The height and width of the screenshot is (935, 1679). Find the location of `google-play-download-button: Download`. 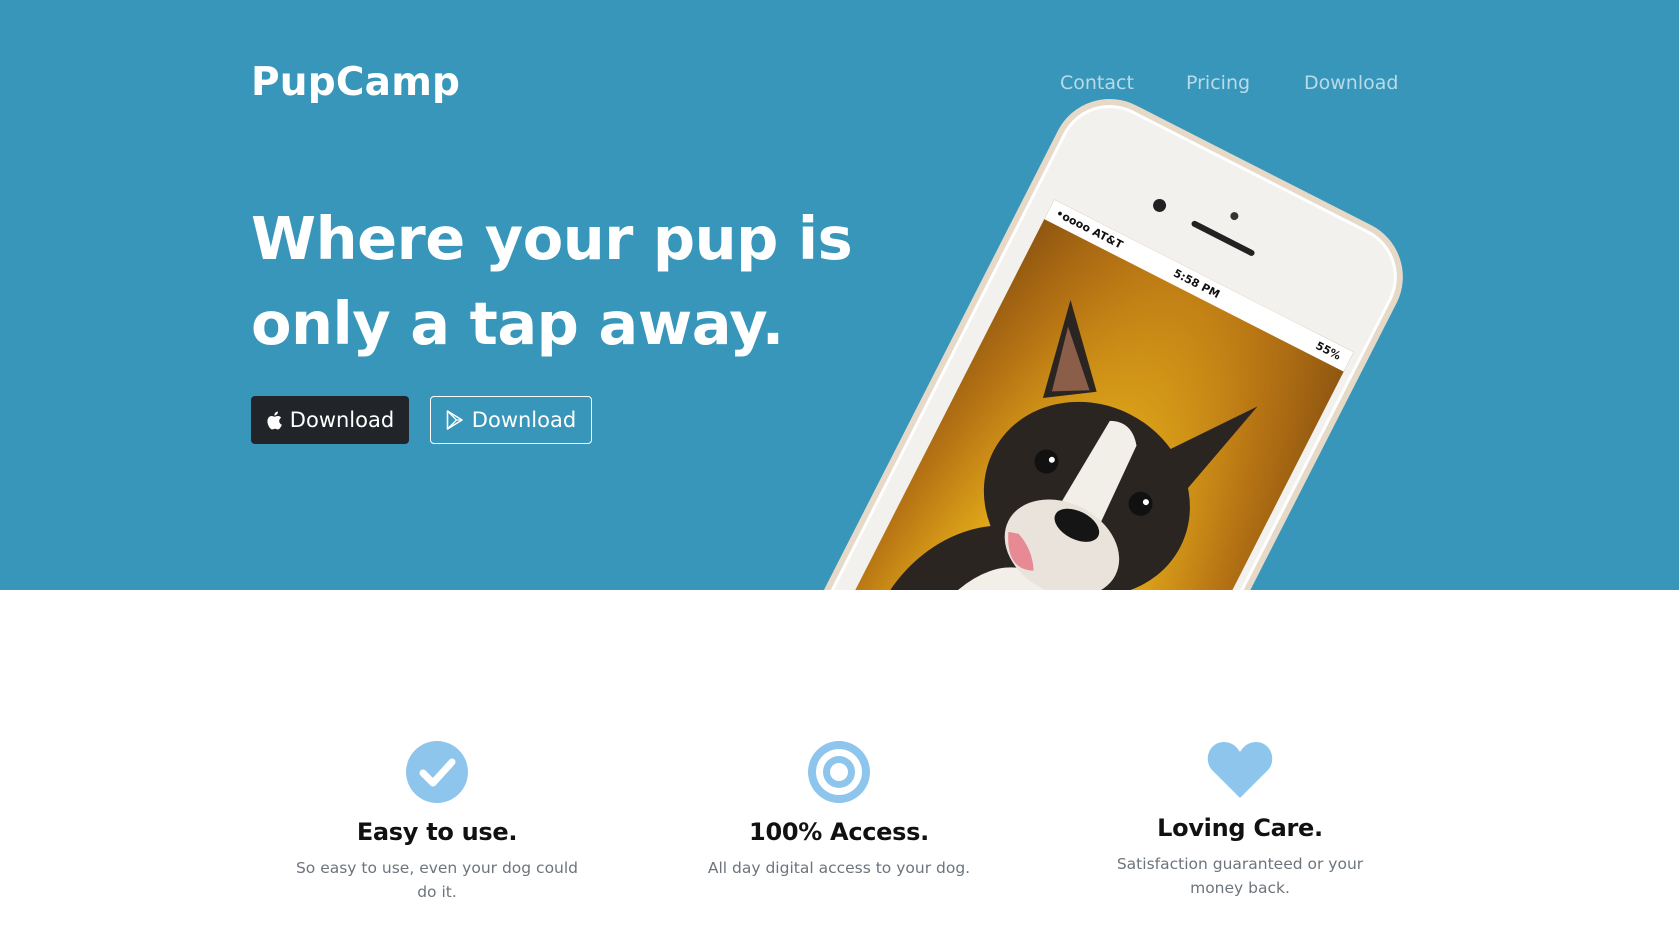

google-play-download-button: Download is located at coordinates (511, 420).